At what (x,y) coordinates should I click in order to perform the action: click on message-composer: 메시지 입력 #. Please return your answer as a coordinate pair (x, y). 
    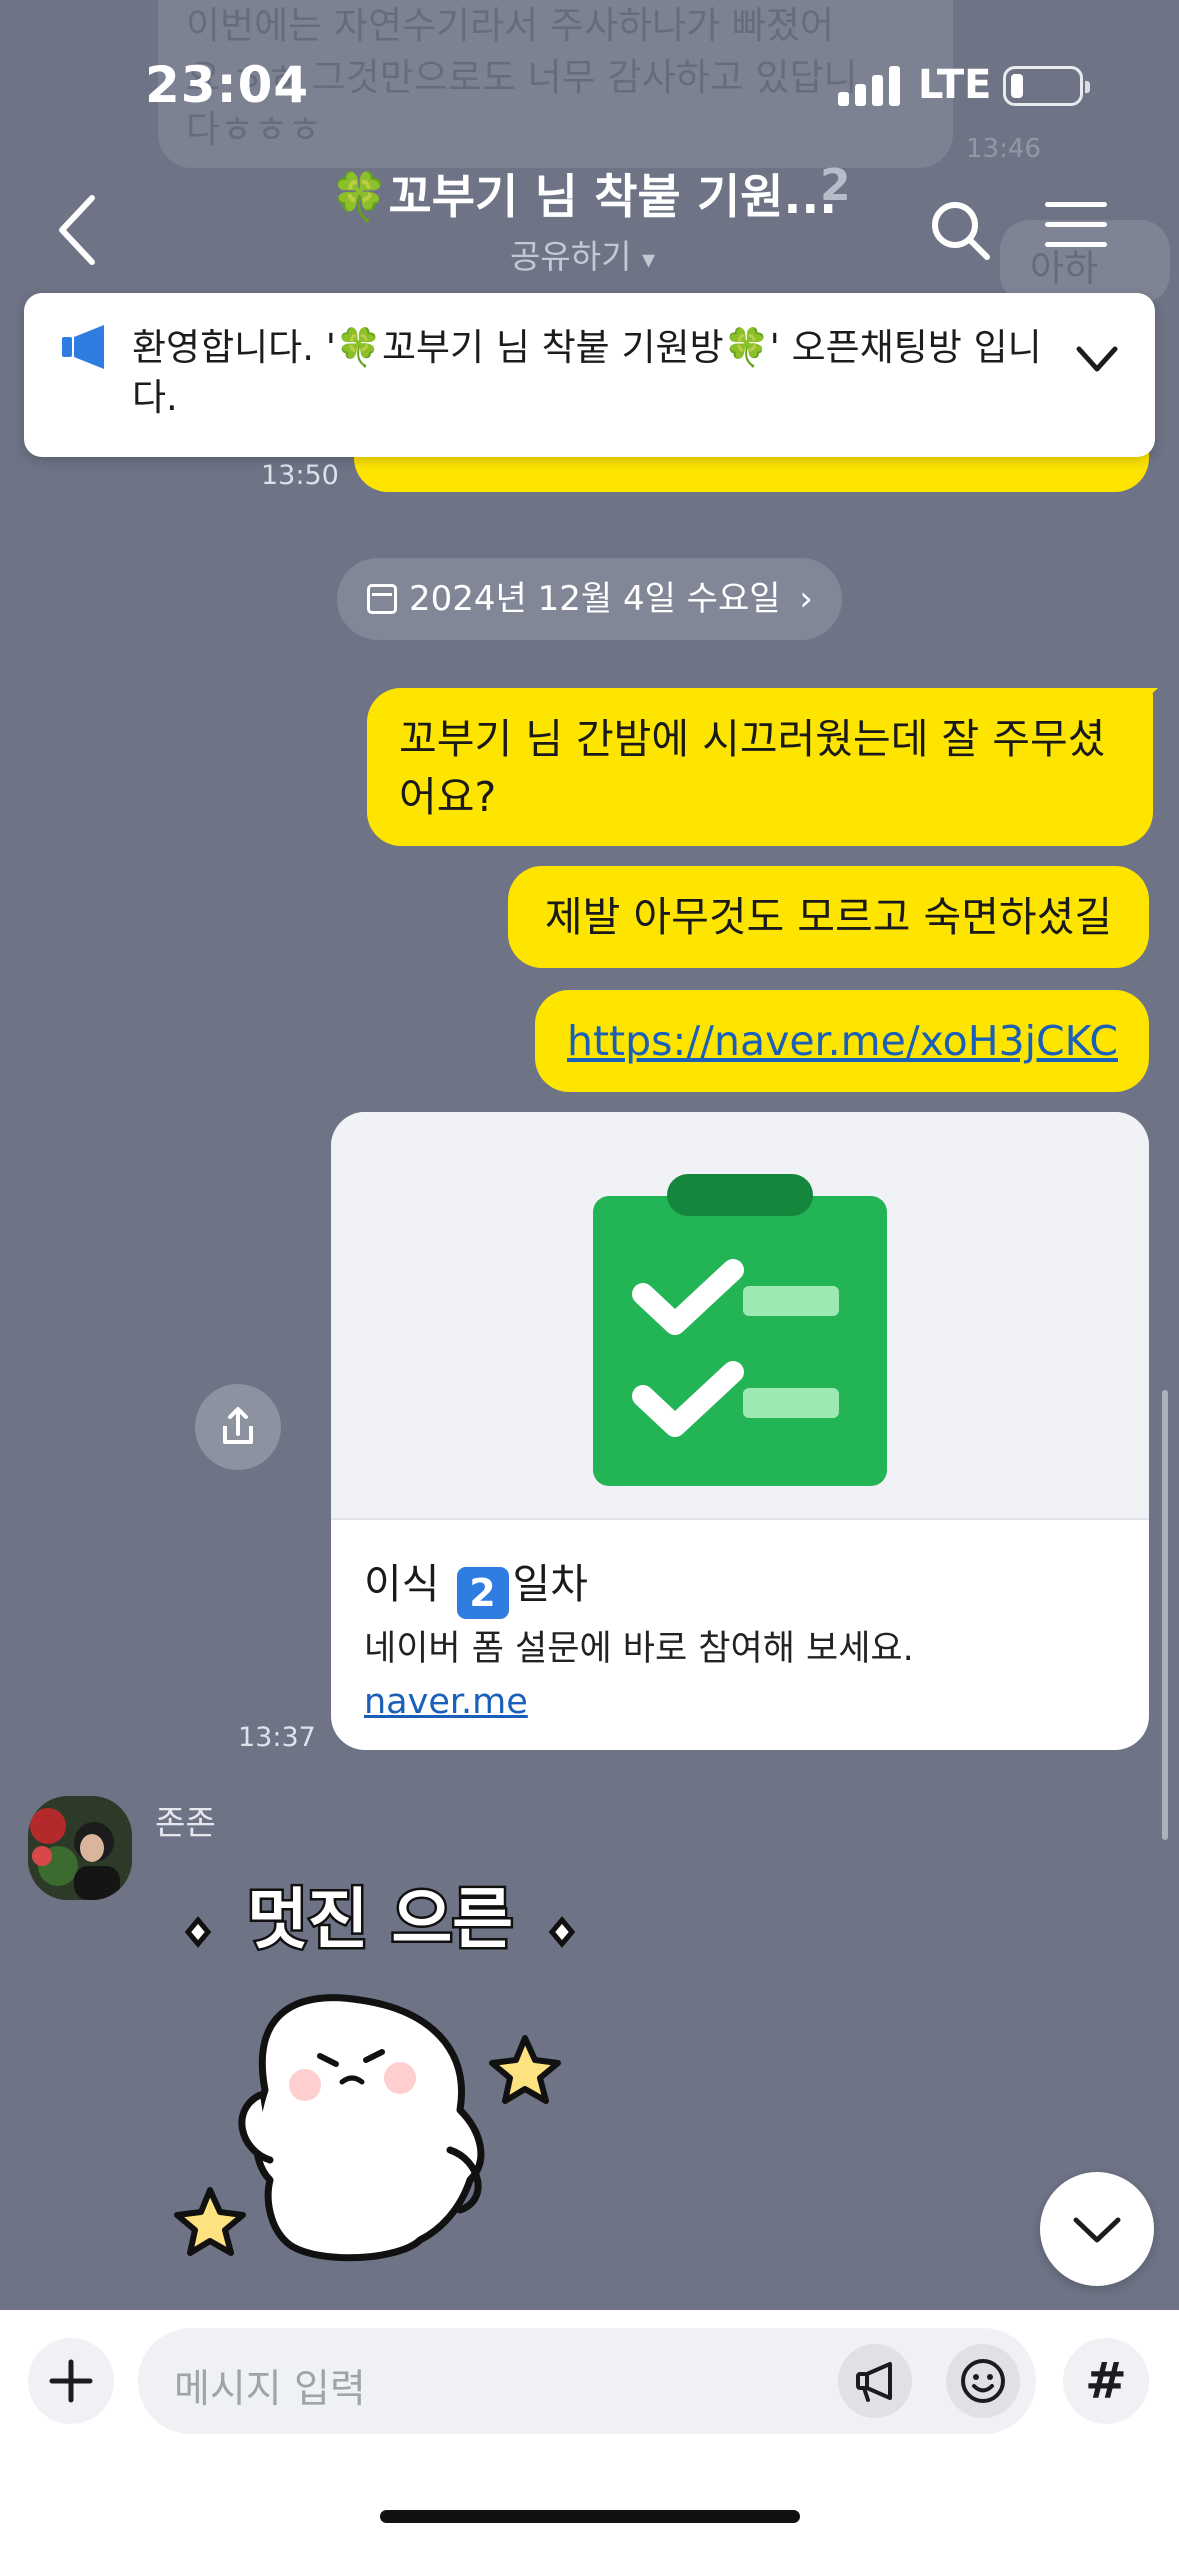
    Looking at the image, I should click on (589, 2433).